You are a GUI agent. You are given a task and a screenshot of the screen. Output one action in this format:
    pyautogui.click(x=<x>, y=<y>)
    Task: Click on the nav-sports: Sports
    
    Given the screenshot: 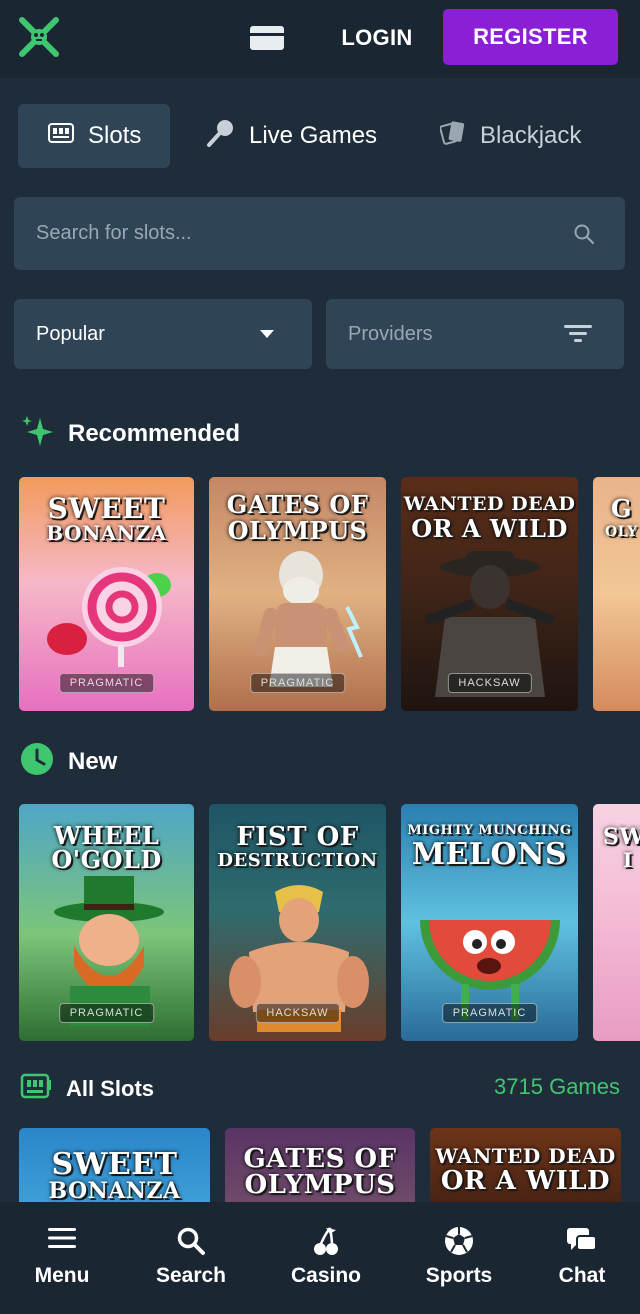 What is the action you would take?
    pyautogui.click(x=459, y=1258)
    